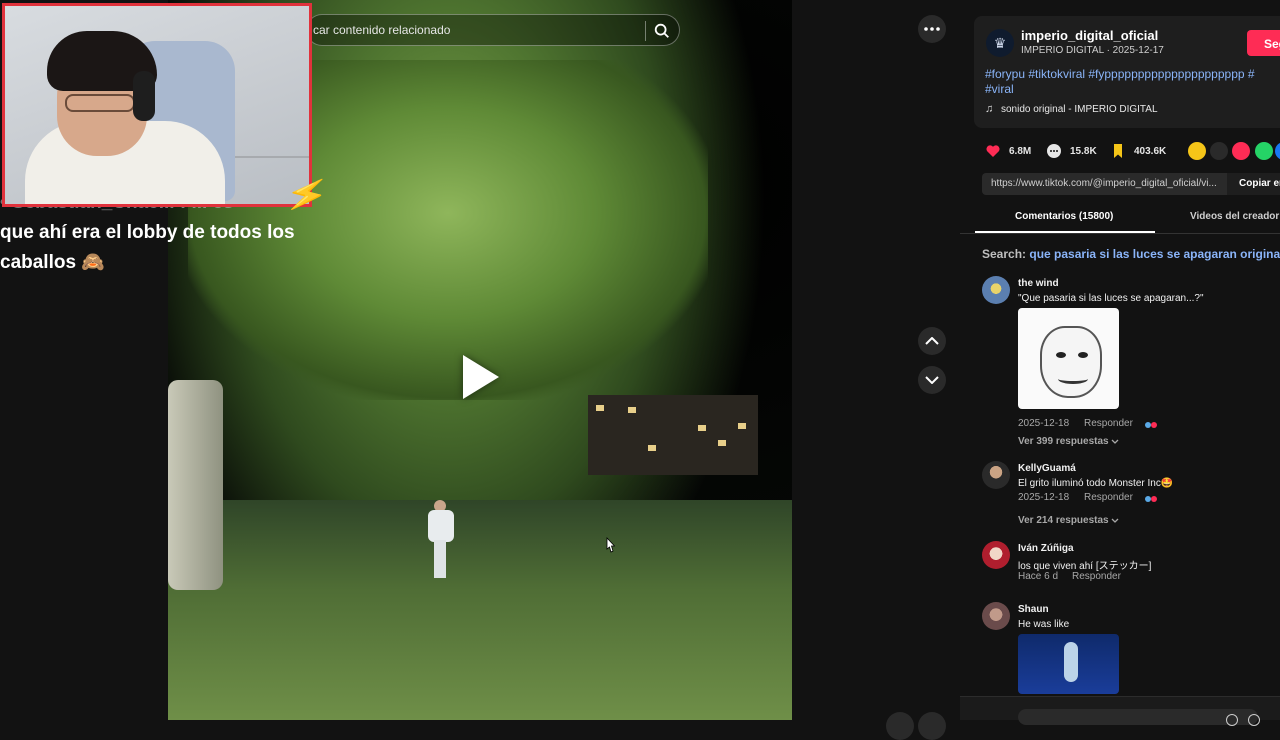  What do you see at coordinates (1132, 89) in the screenshot?
I see `hashtags-line: #viral` at bounding box center [1132, 89].